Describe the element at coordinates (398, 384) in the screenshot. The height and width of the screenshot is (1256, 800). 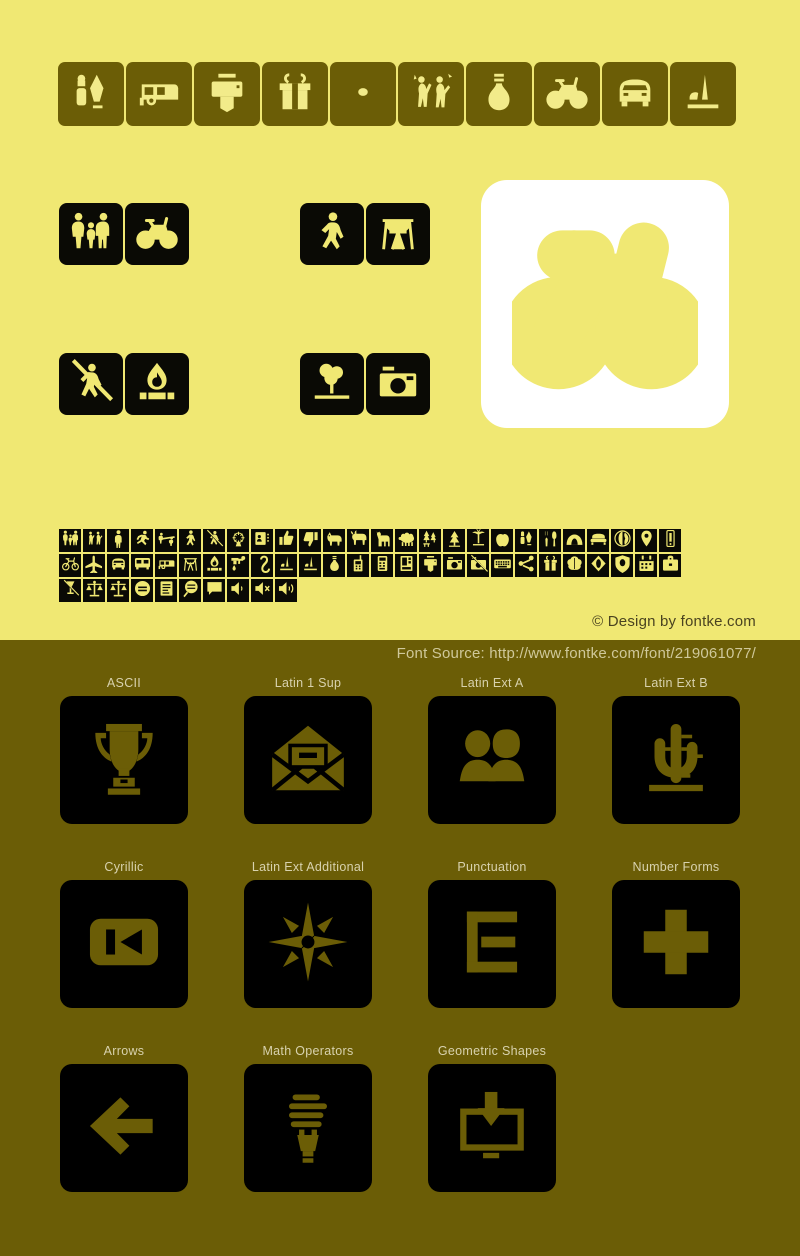
I see `tile-camera` at that location.